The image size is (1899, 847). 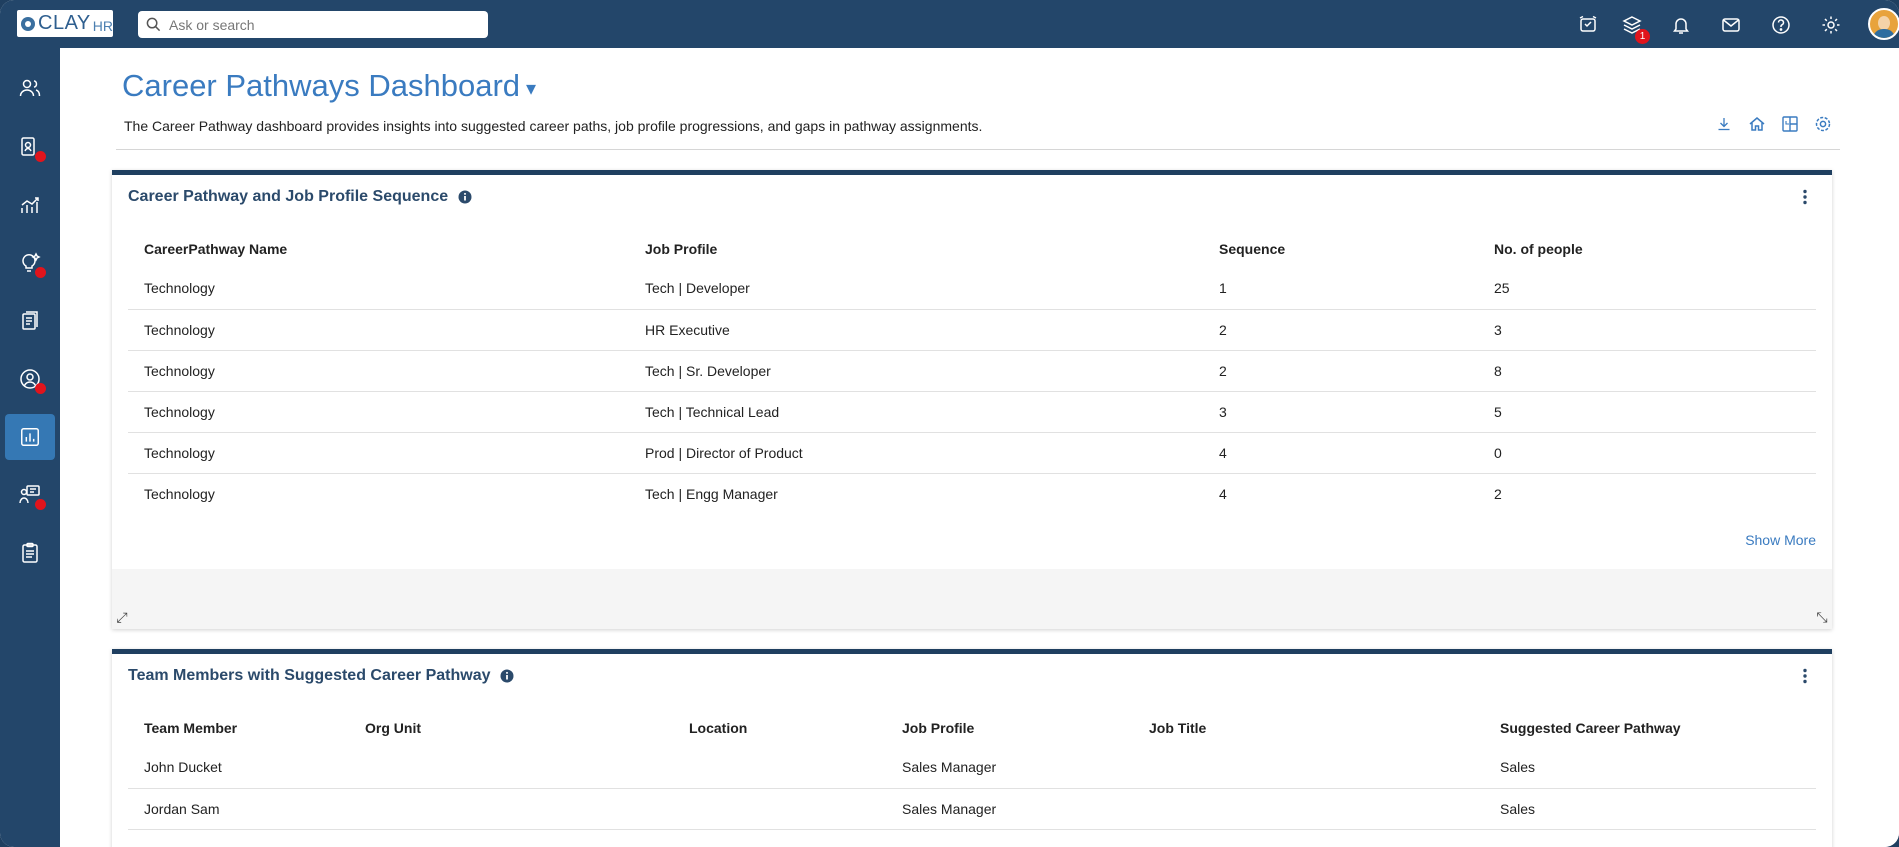 What do you see at coordinates (916, 452) in the screenshot?
I see `table-cell: Prod | Director of Product` at bounding box center [916, 452].